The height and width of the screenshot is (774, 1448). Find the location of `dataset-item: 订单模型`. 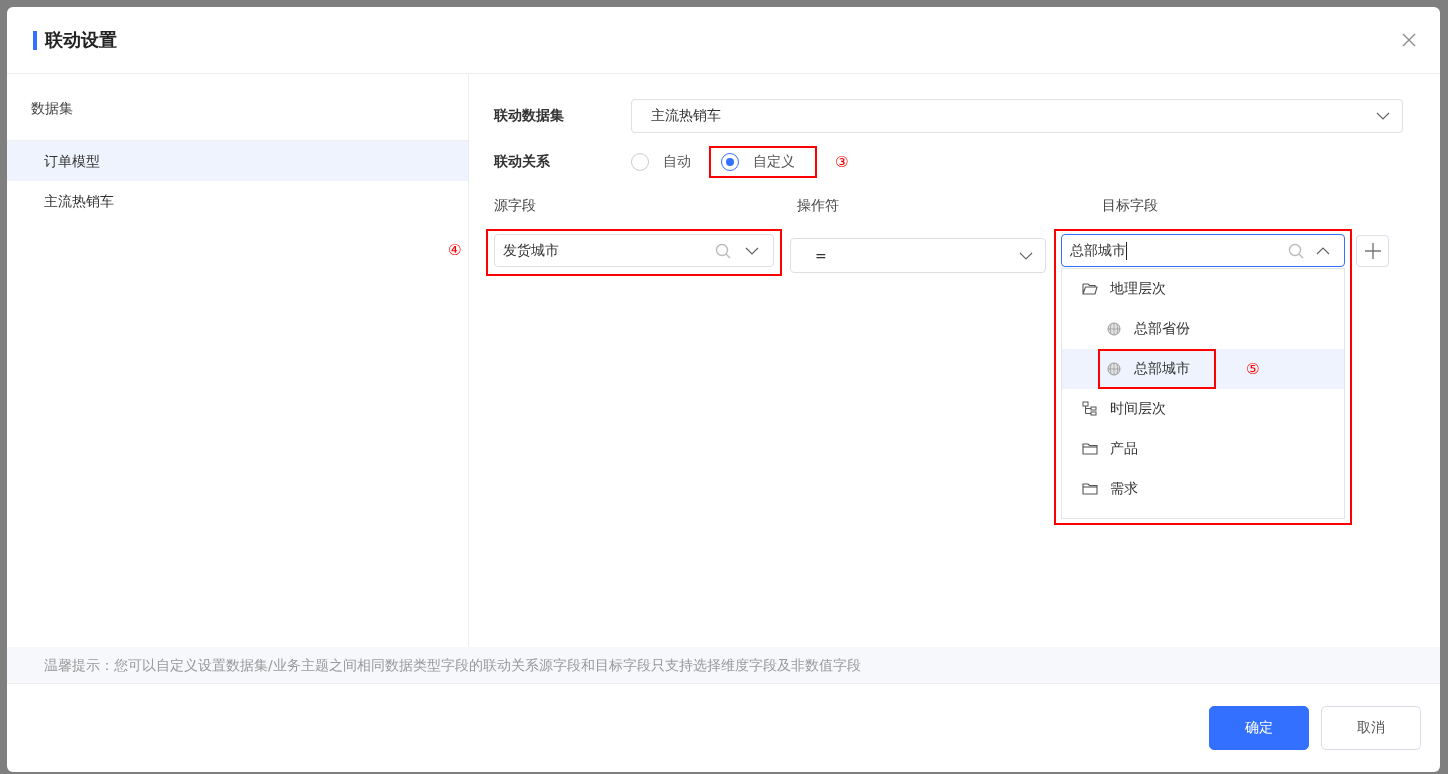

dataset-item: 订单模型 is located at coordinates (237, 161).